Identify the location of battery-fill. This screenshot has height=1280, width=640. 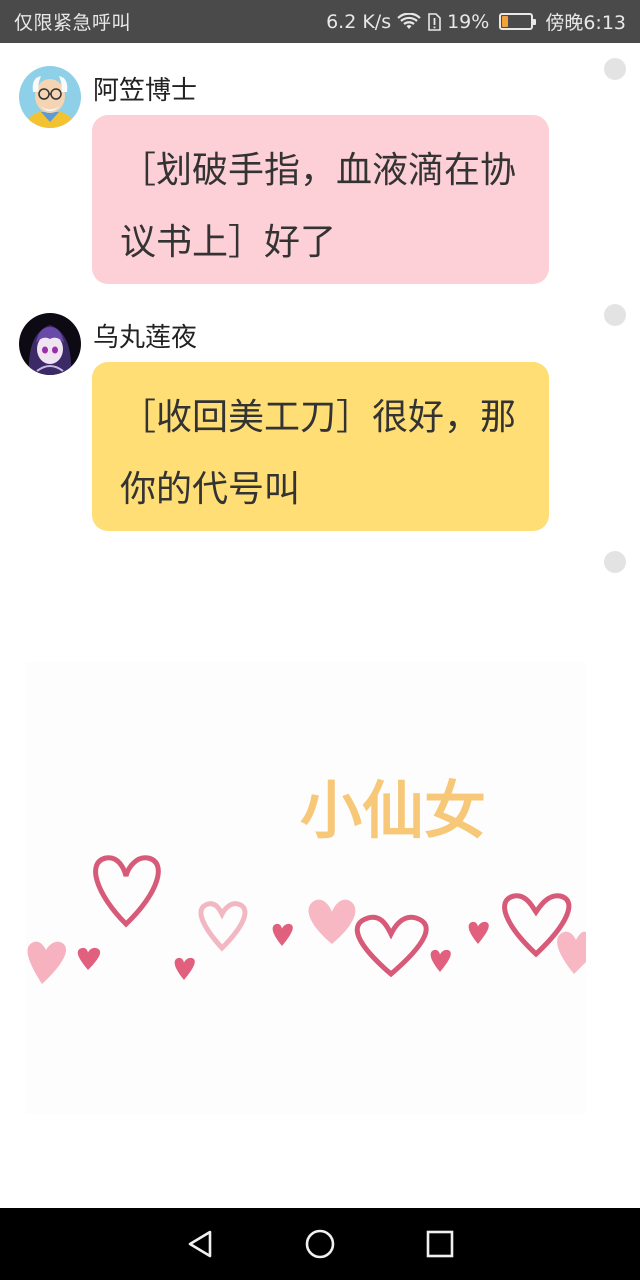
(505, 21).